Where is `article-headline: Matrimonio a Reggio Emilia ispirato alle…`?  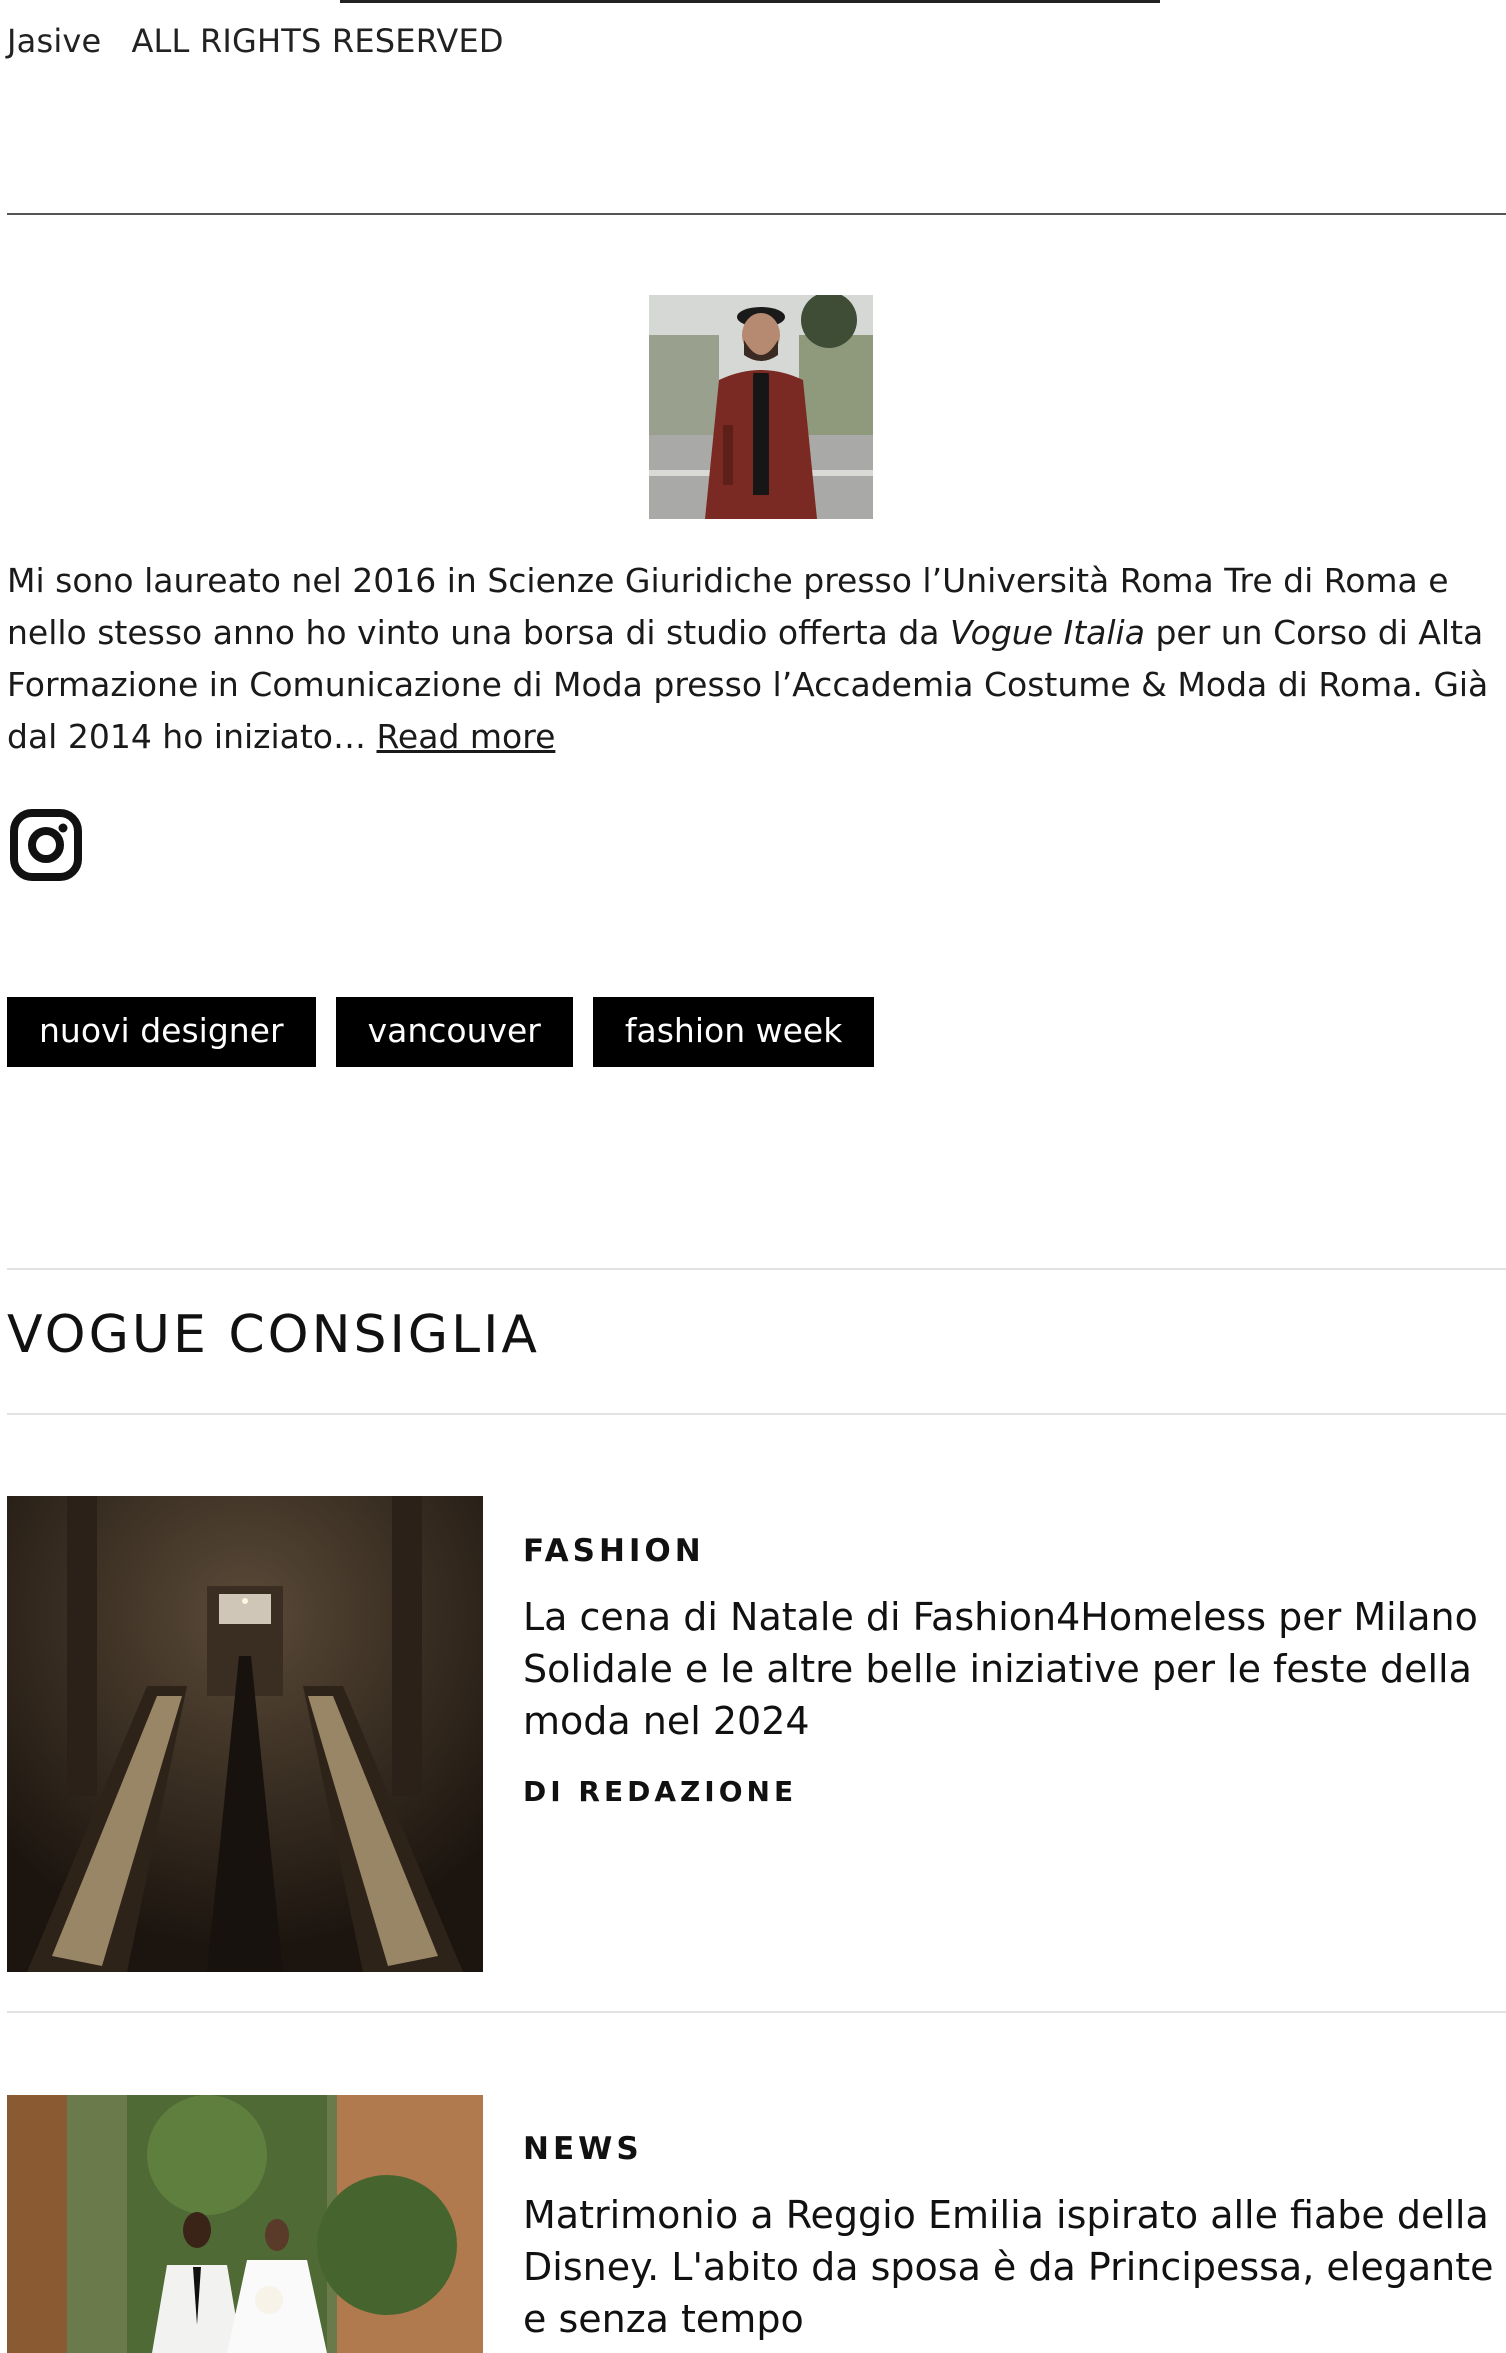
article-headline: Matrimonio a Reggio Emilia ispirato alle… is located at coordinates (1014, 2267).